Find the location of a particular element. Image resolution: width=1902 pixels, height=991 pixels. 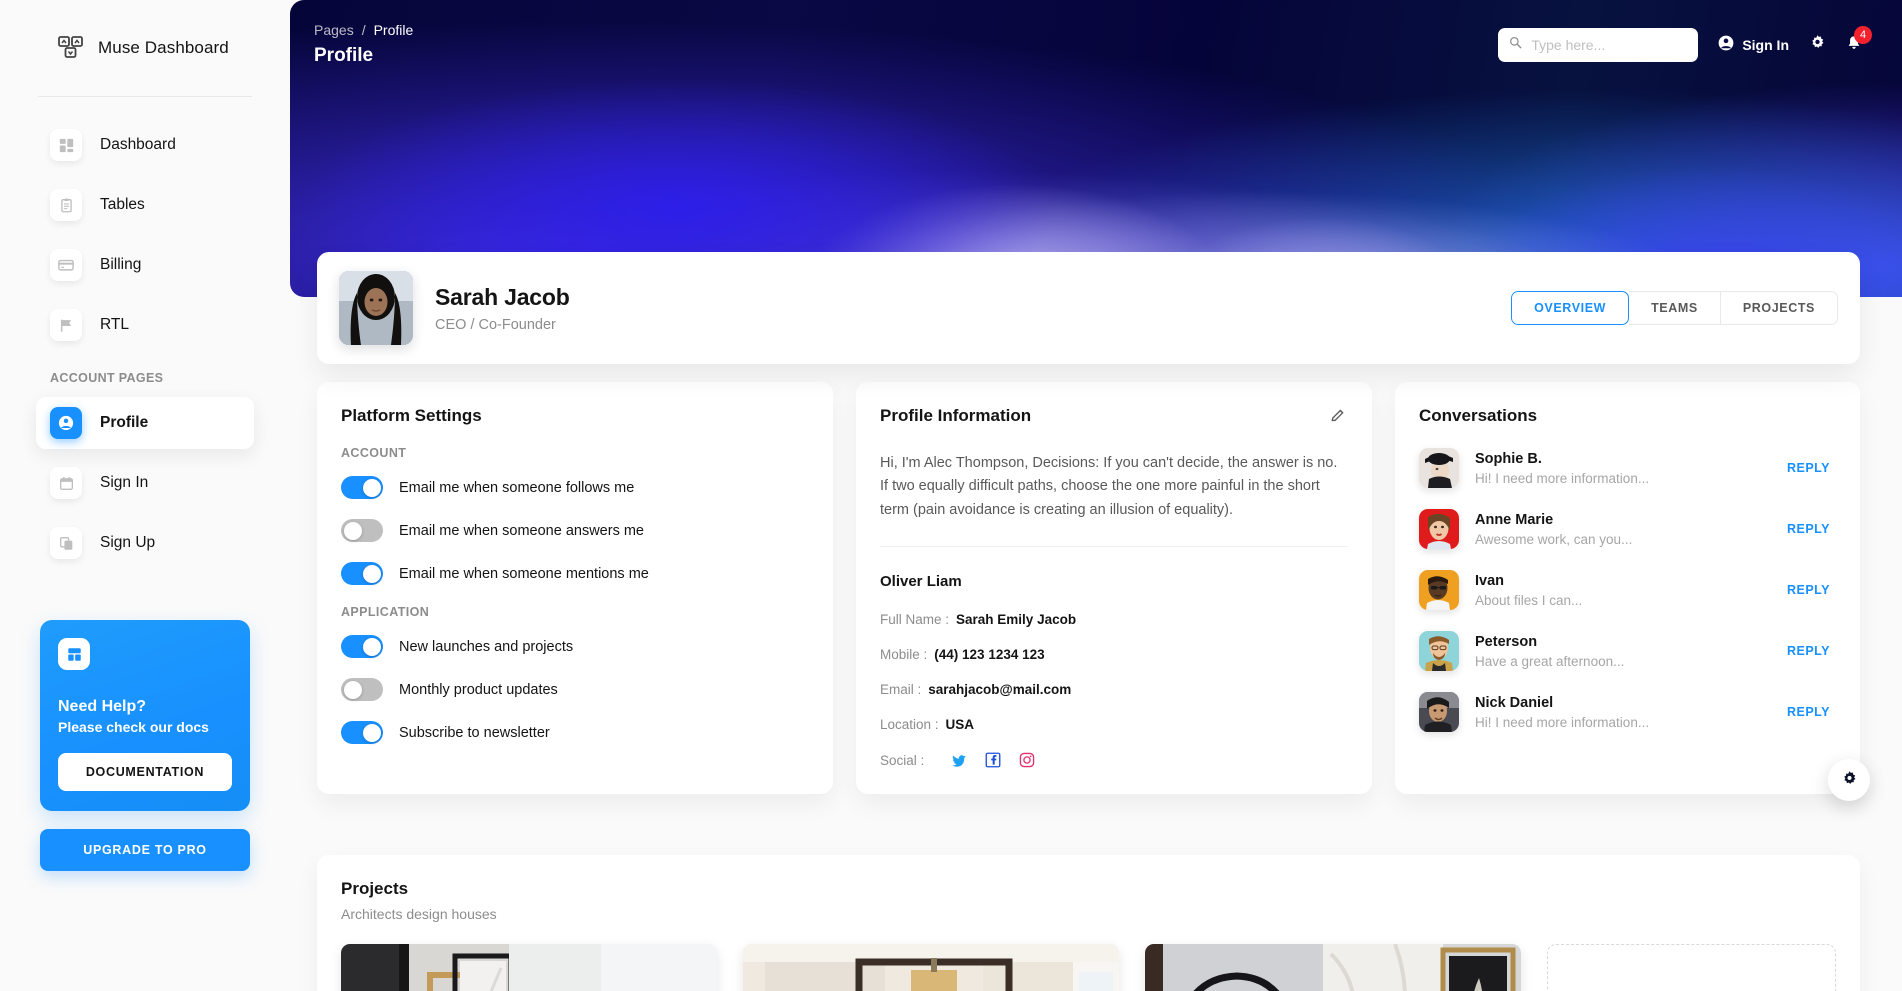

notifications-button: 4 is located at coordinates (1859, 40).